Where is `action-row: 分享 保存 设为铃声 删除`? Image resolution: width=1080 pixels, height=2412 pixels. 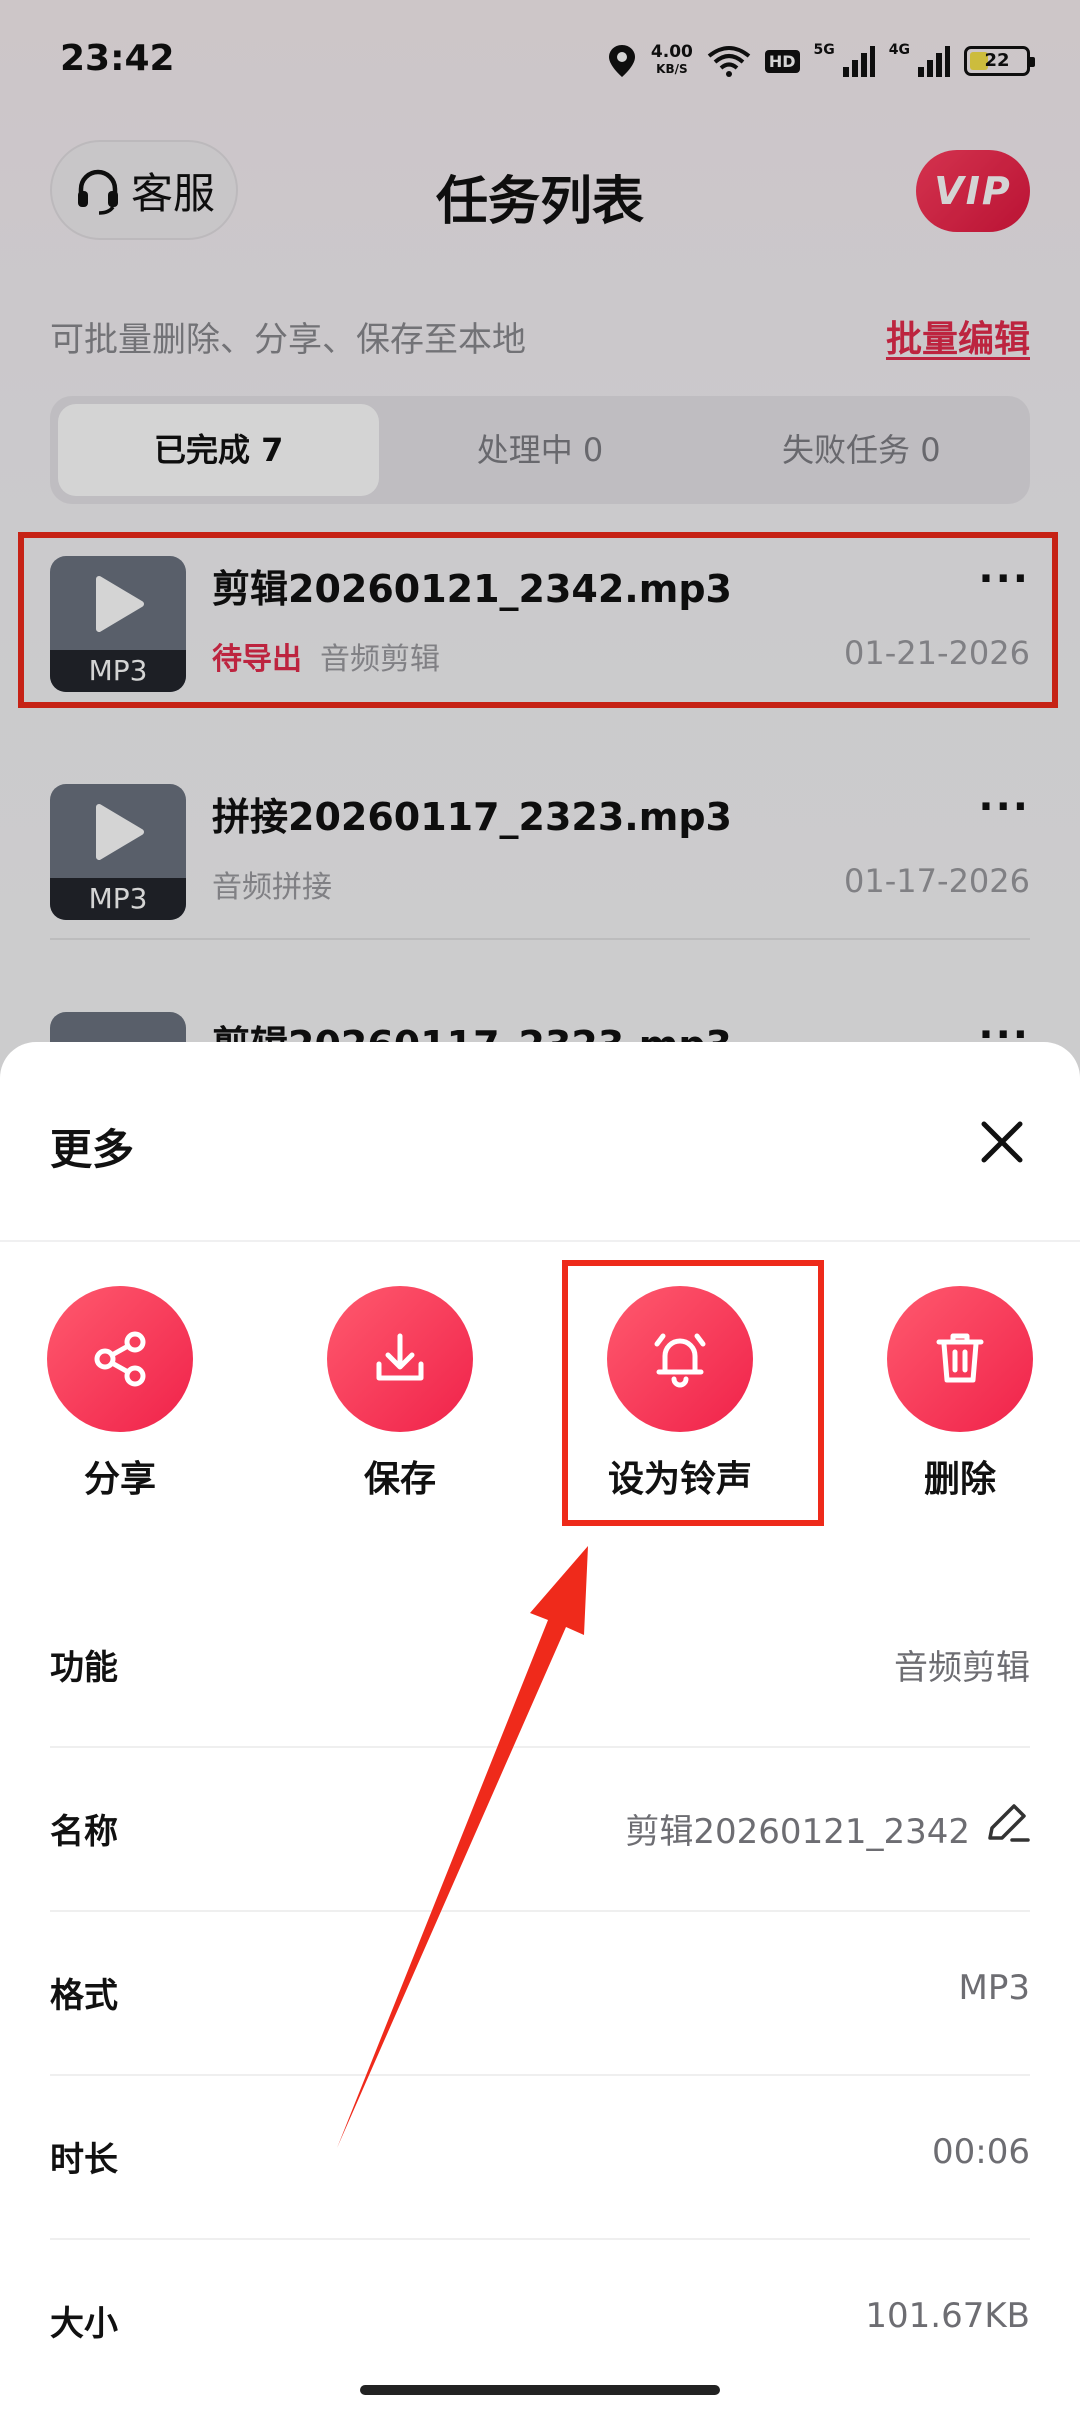 action-row: 分享 保存 设为铃声 删除 is located at coordinates (540, 1396).